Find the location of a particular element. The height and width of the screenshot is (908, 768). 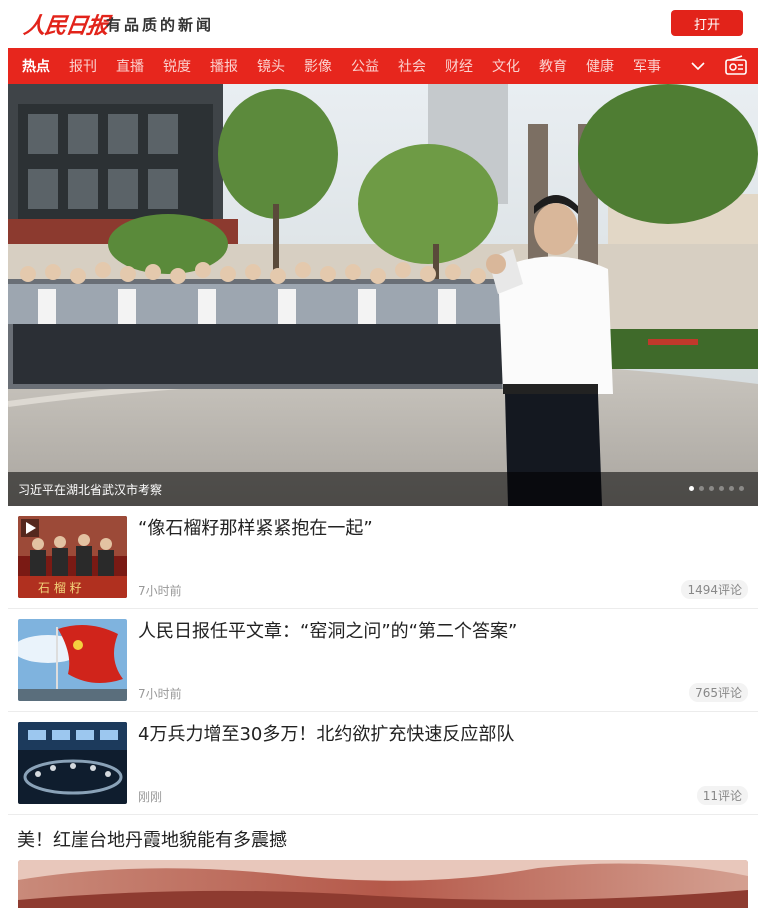

tab-military: 军事 is located at coordinates (647, 66).